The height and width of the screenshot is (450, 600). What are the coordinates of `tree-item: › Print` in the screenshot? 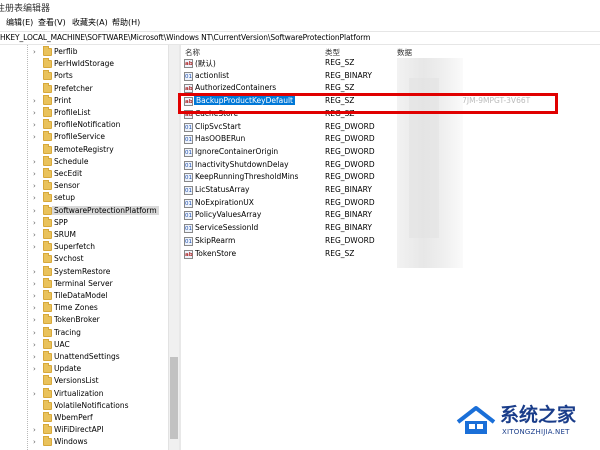 It's located at (84, 100).